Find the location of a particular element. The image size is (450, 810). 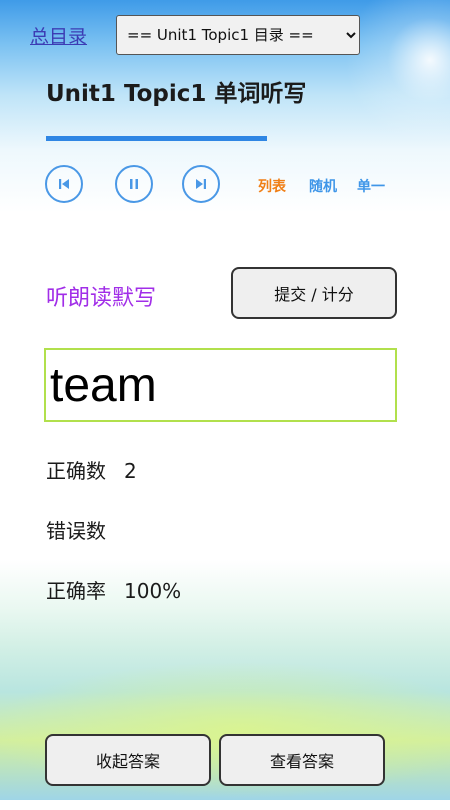

skip-previous-icon is located at coordinates (64, 184).